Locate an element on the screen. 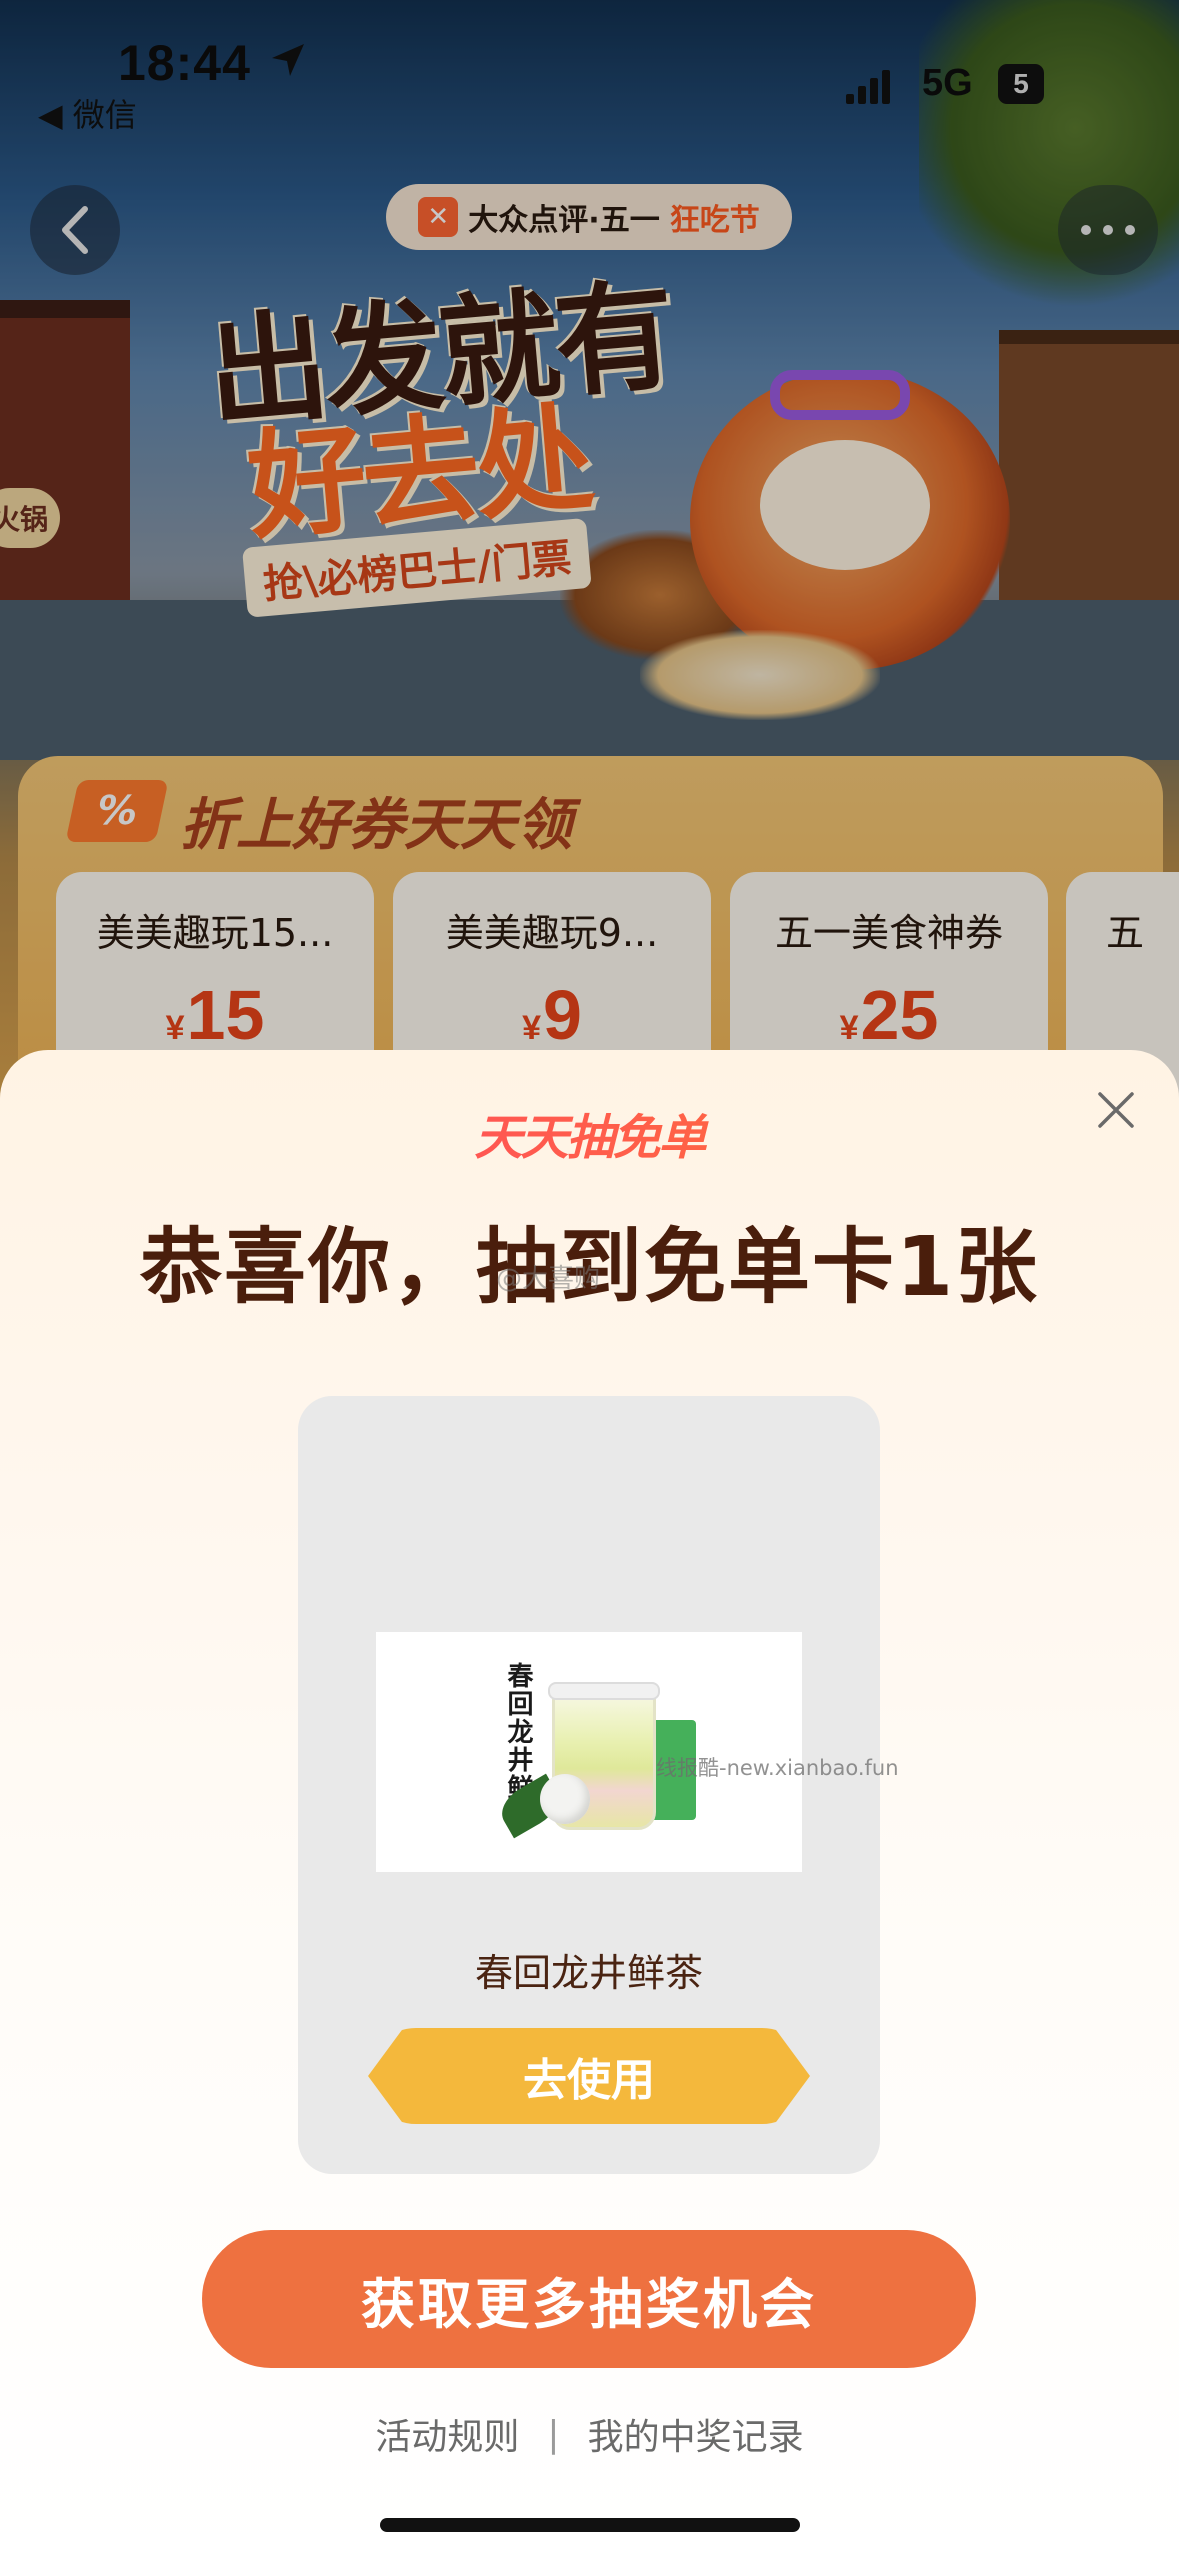  prize-name: 春回龙井鲜茶 is located at coordinates (588, 1973).